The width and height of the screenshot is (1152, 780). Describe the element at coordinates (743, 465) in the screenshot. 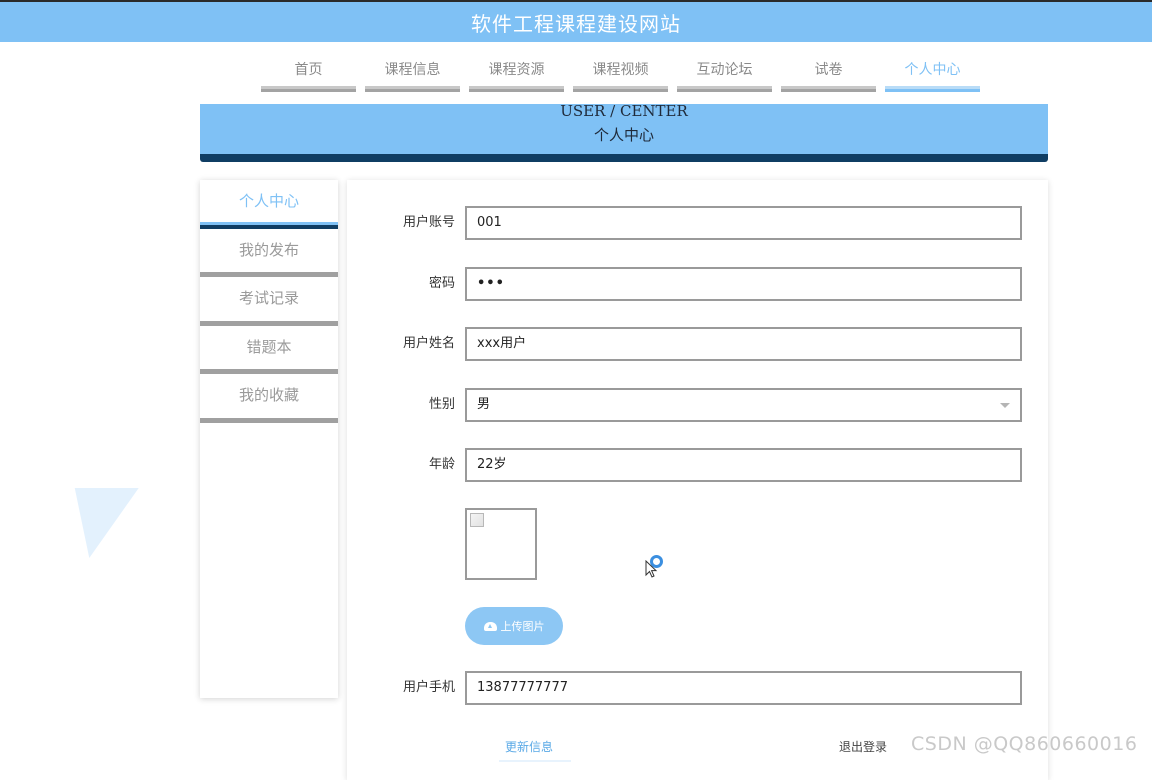

I see `age-input: 22岁` at that location.